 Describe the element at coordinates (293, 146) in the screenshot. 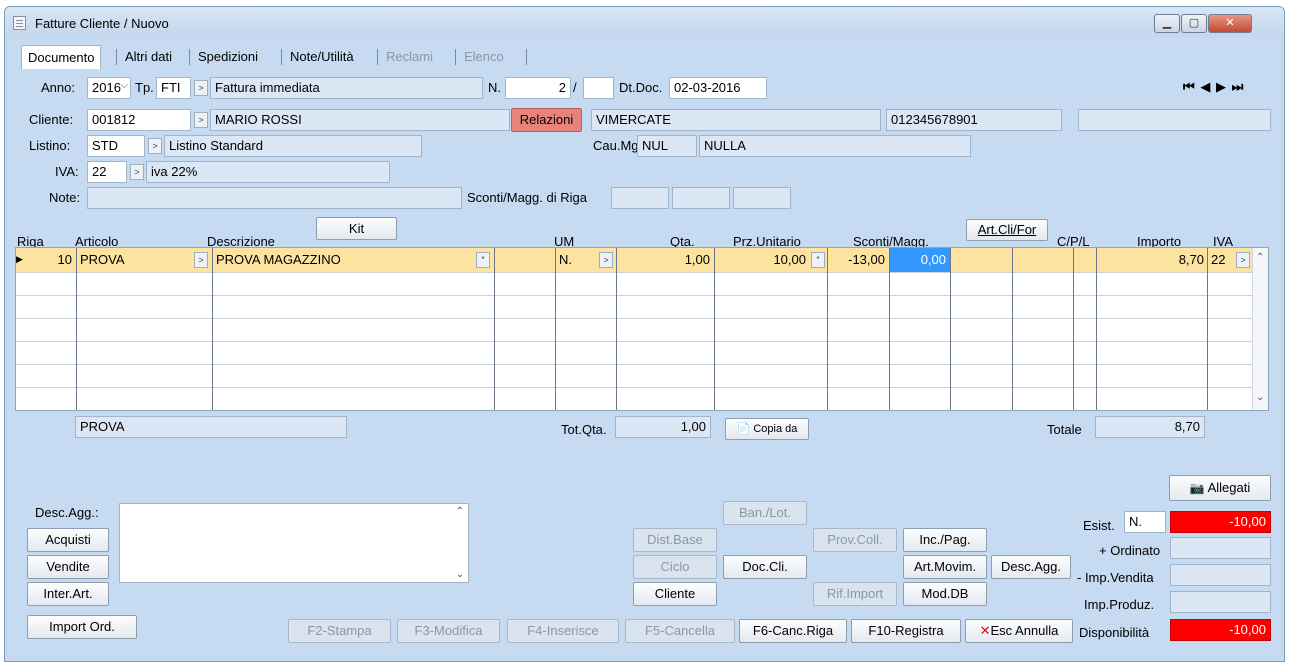

I see `listino-description: Listino Standard` at that location.